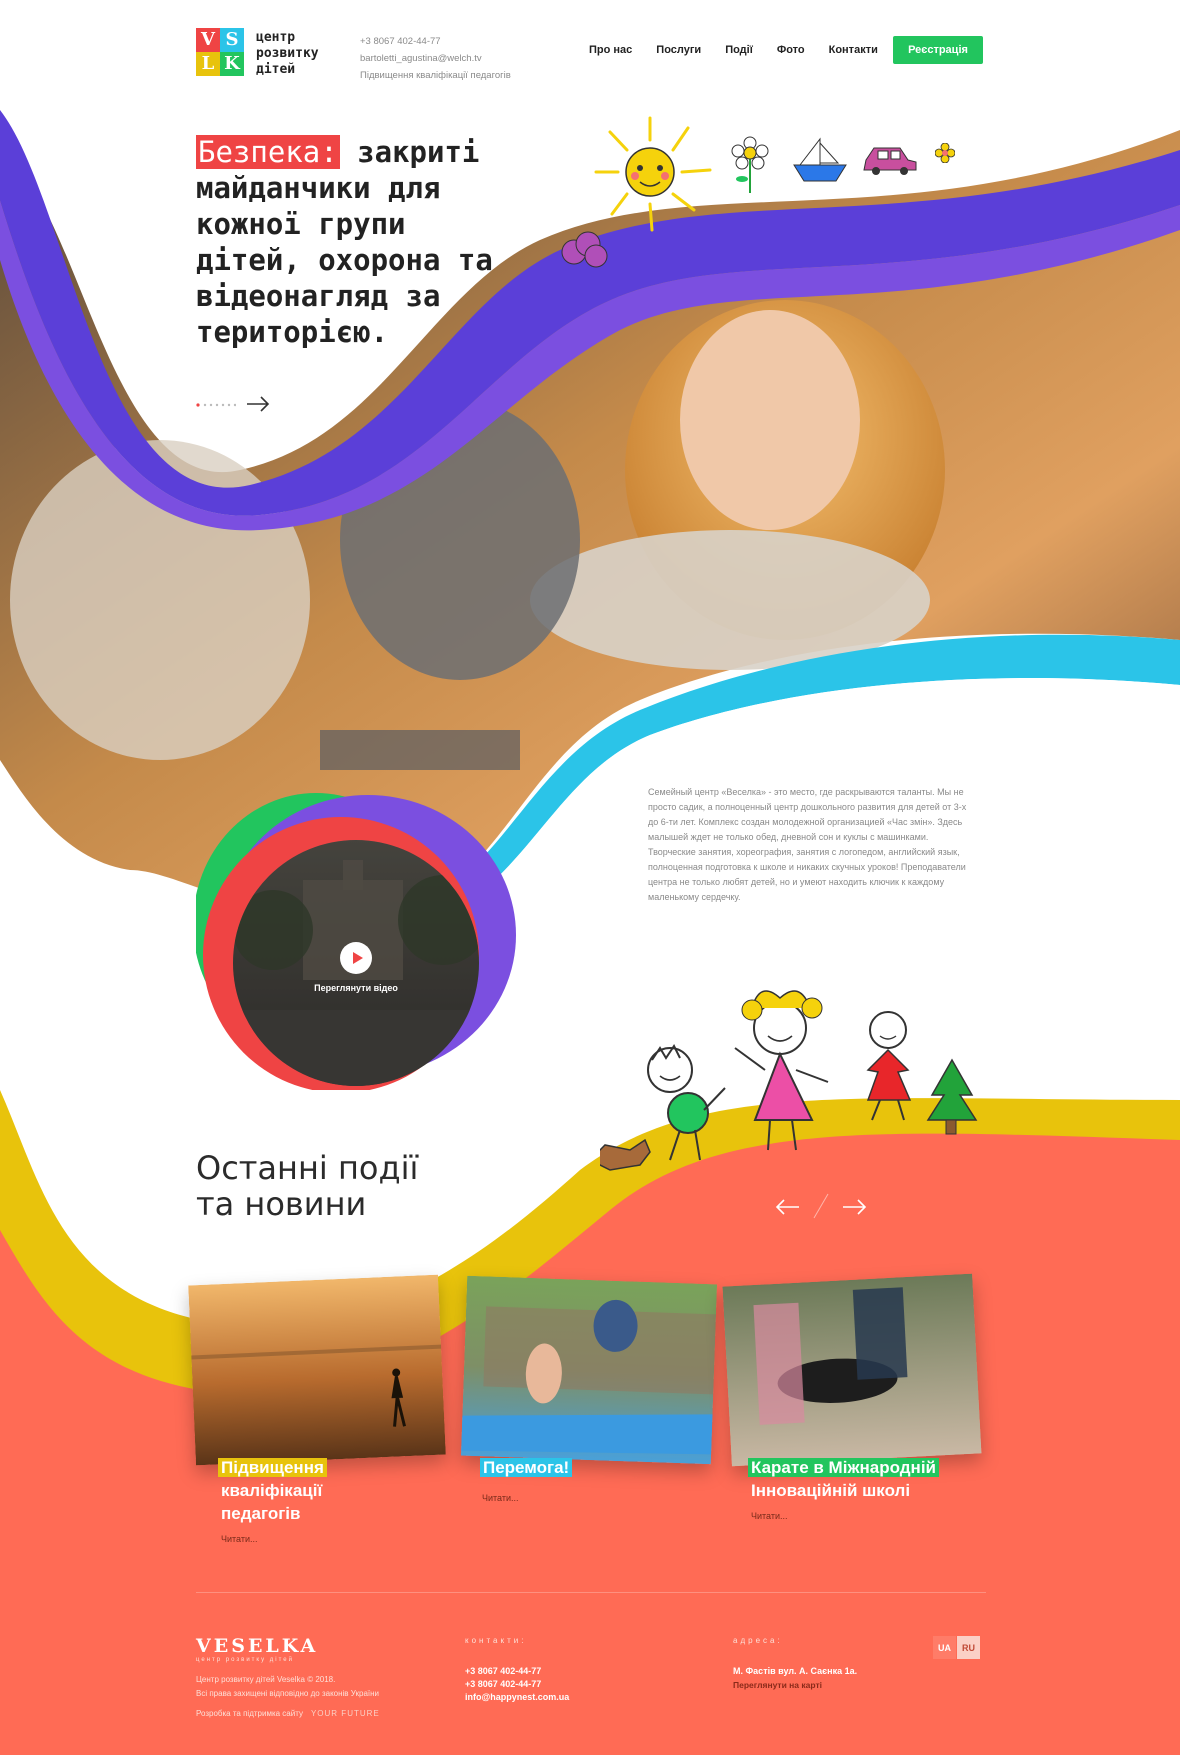 The height and width of the screenshot is (1755, 1180). I want to click on main-nav: Про нас Послуги Події Фото Контакти, so click(733, 50).